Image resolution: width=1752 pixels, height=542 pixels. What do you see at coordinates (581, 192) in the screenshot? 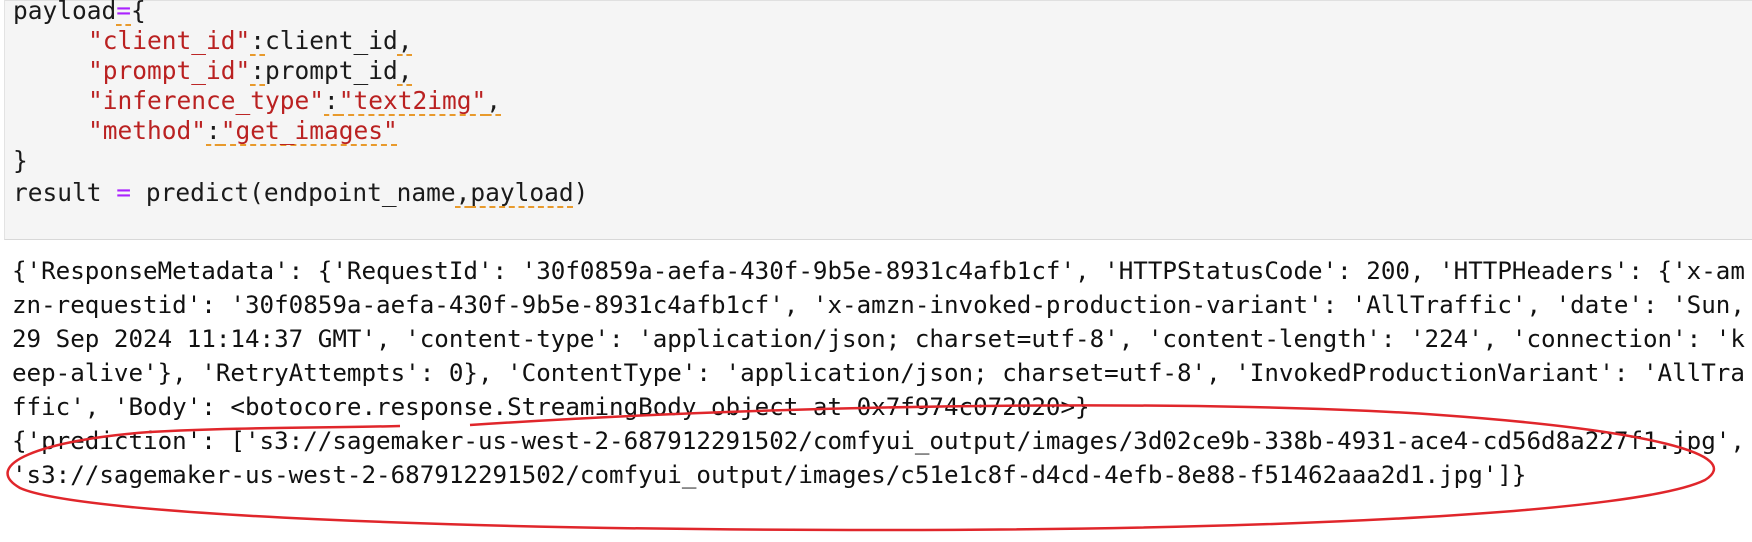
I see `code-close-paren: )` at bounding box center [581, 192].